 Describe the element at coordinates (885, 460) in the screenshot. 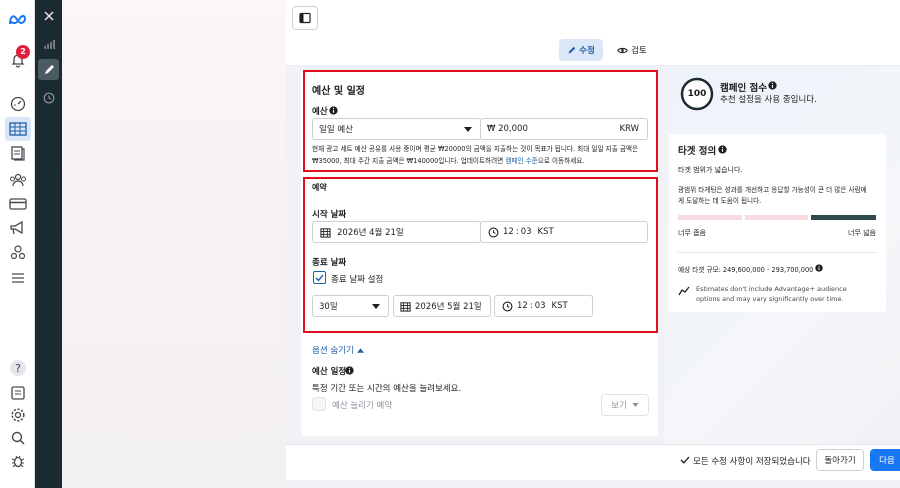

I see `next-button: 다음` at that location.